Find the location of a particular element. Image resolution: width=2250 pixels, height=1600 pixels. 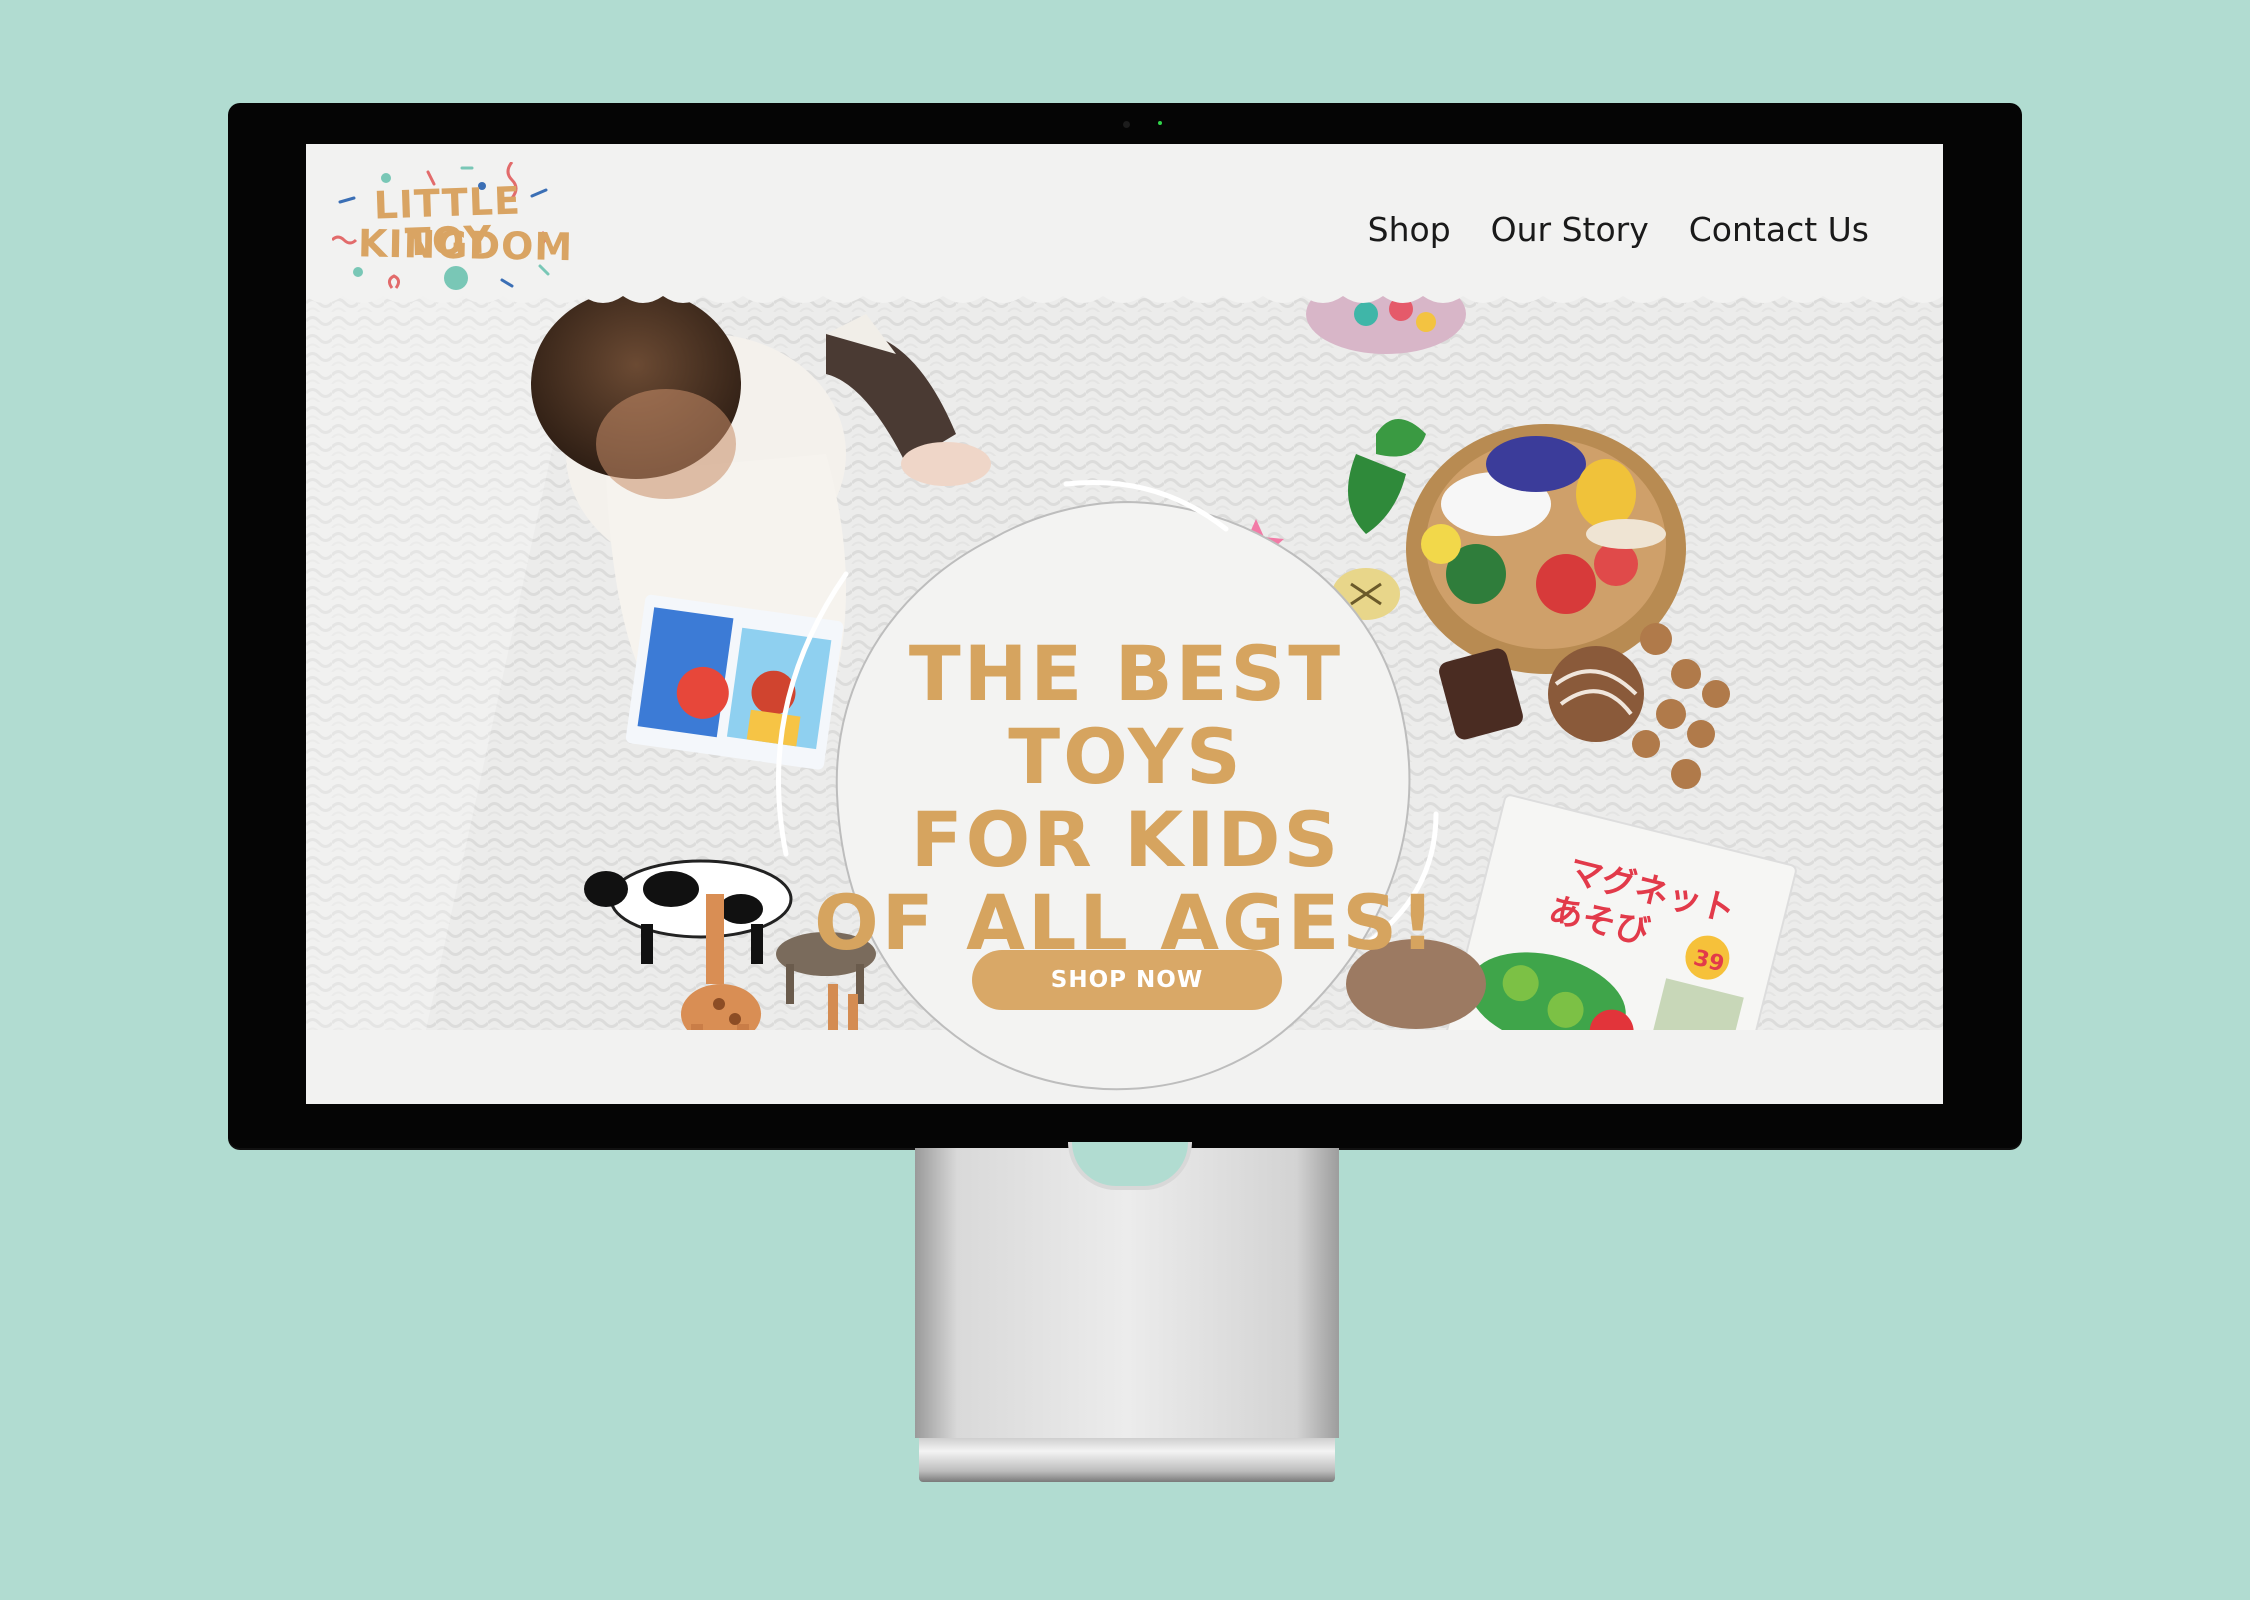

camera-icon is located at coordinates (1126, 124).